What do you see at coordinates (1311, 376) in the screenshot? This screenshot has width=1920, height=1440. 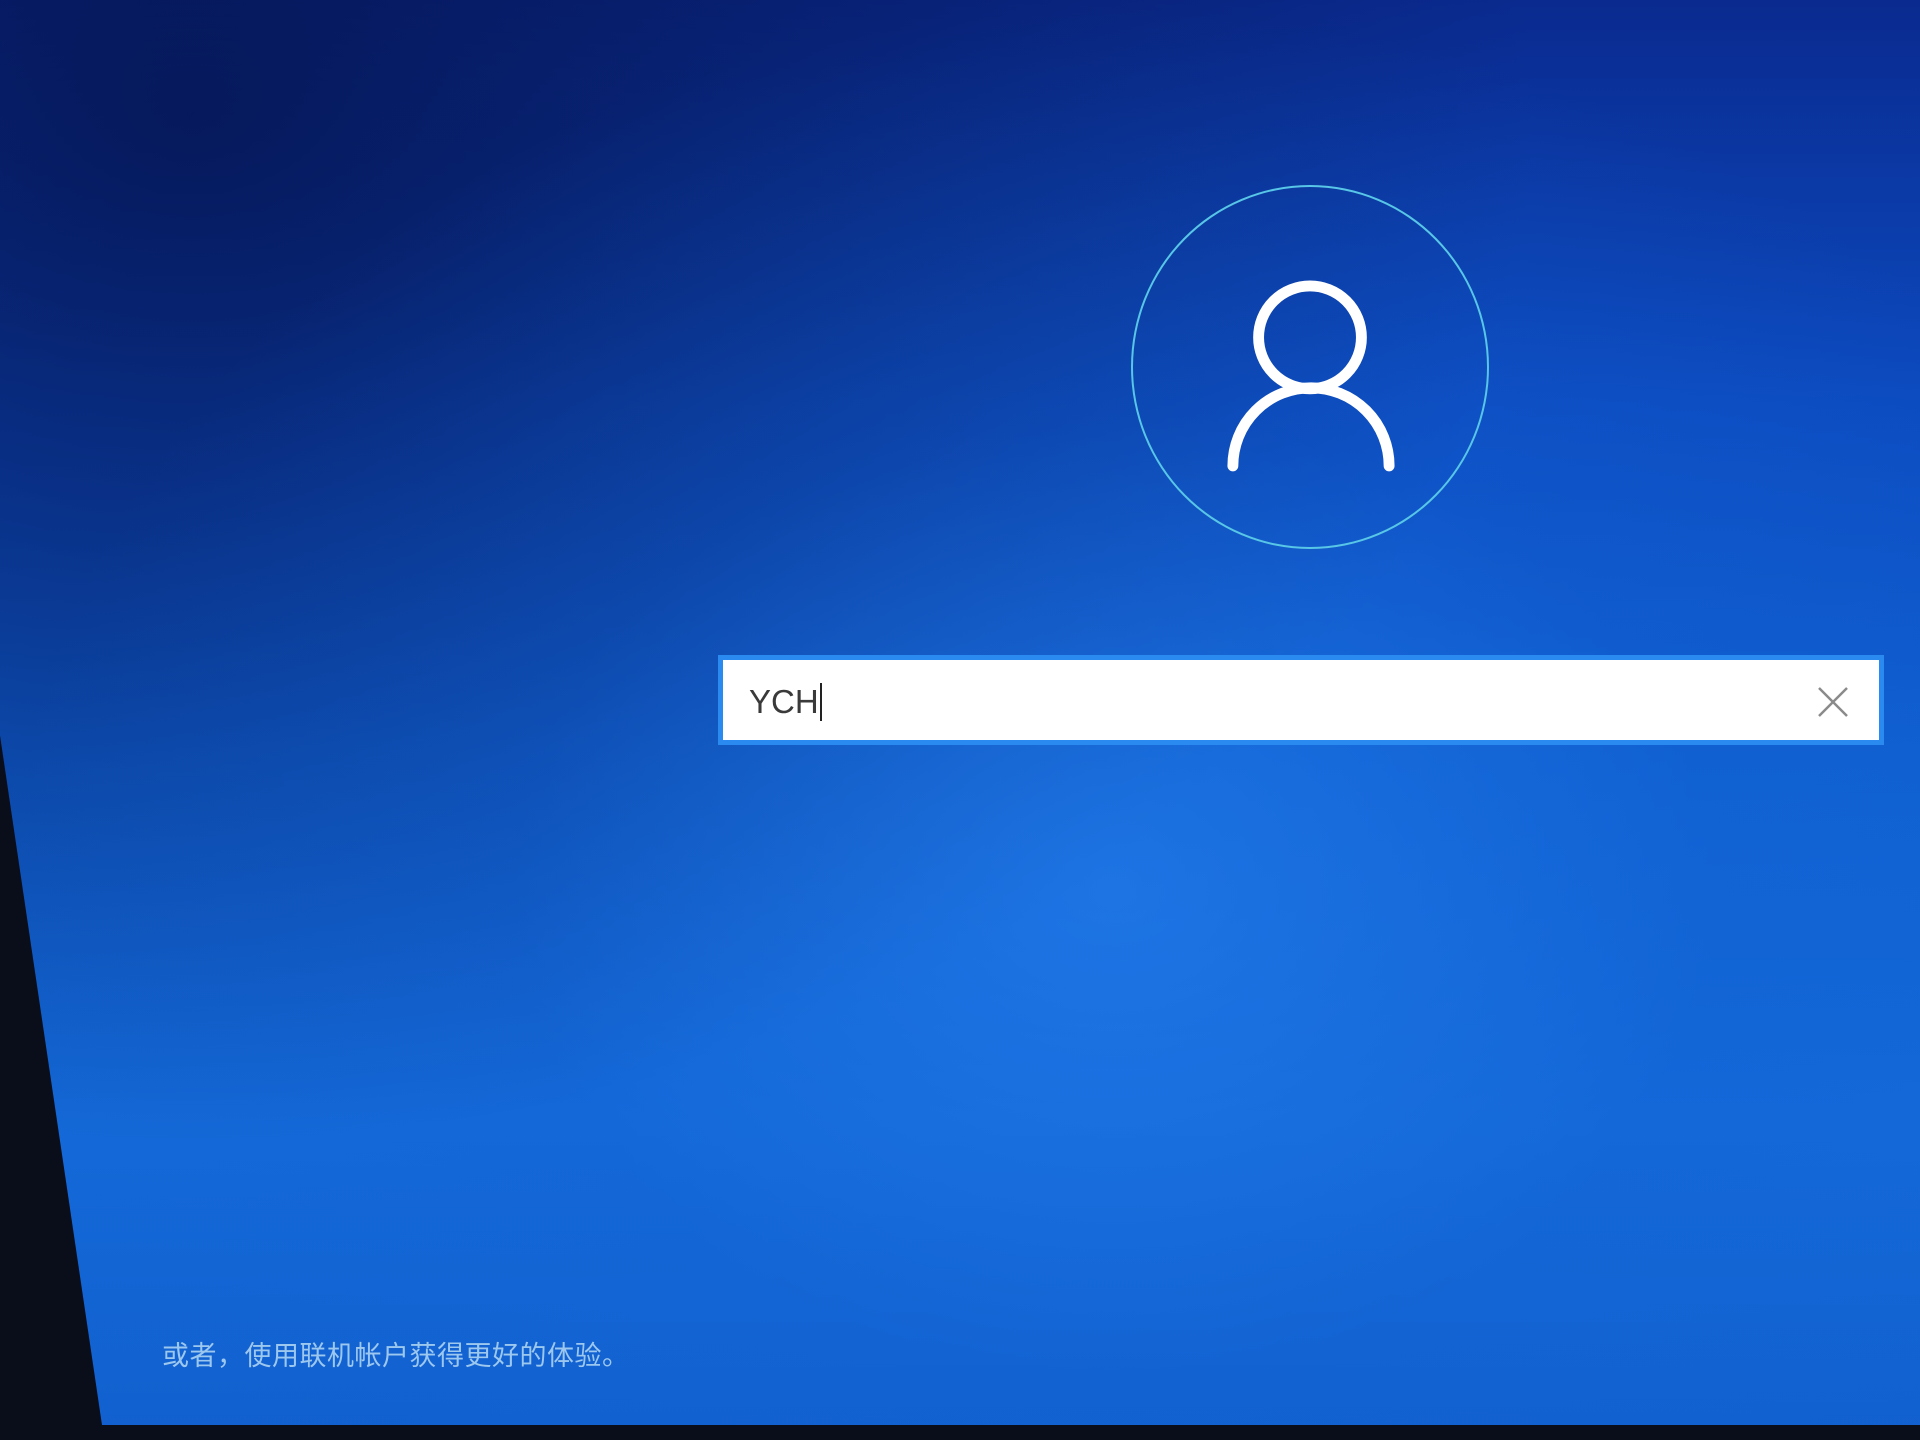 I see `user-icon` at bounding box center [1311, 376].